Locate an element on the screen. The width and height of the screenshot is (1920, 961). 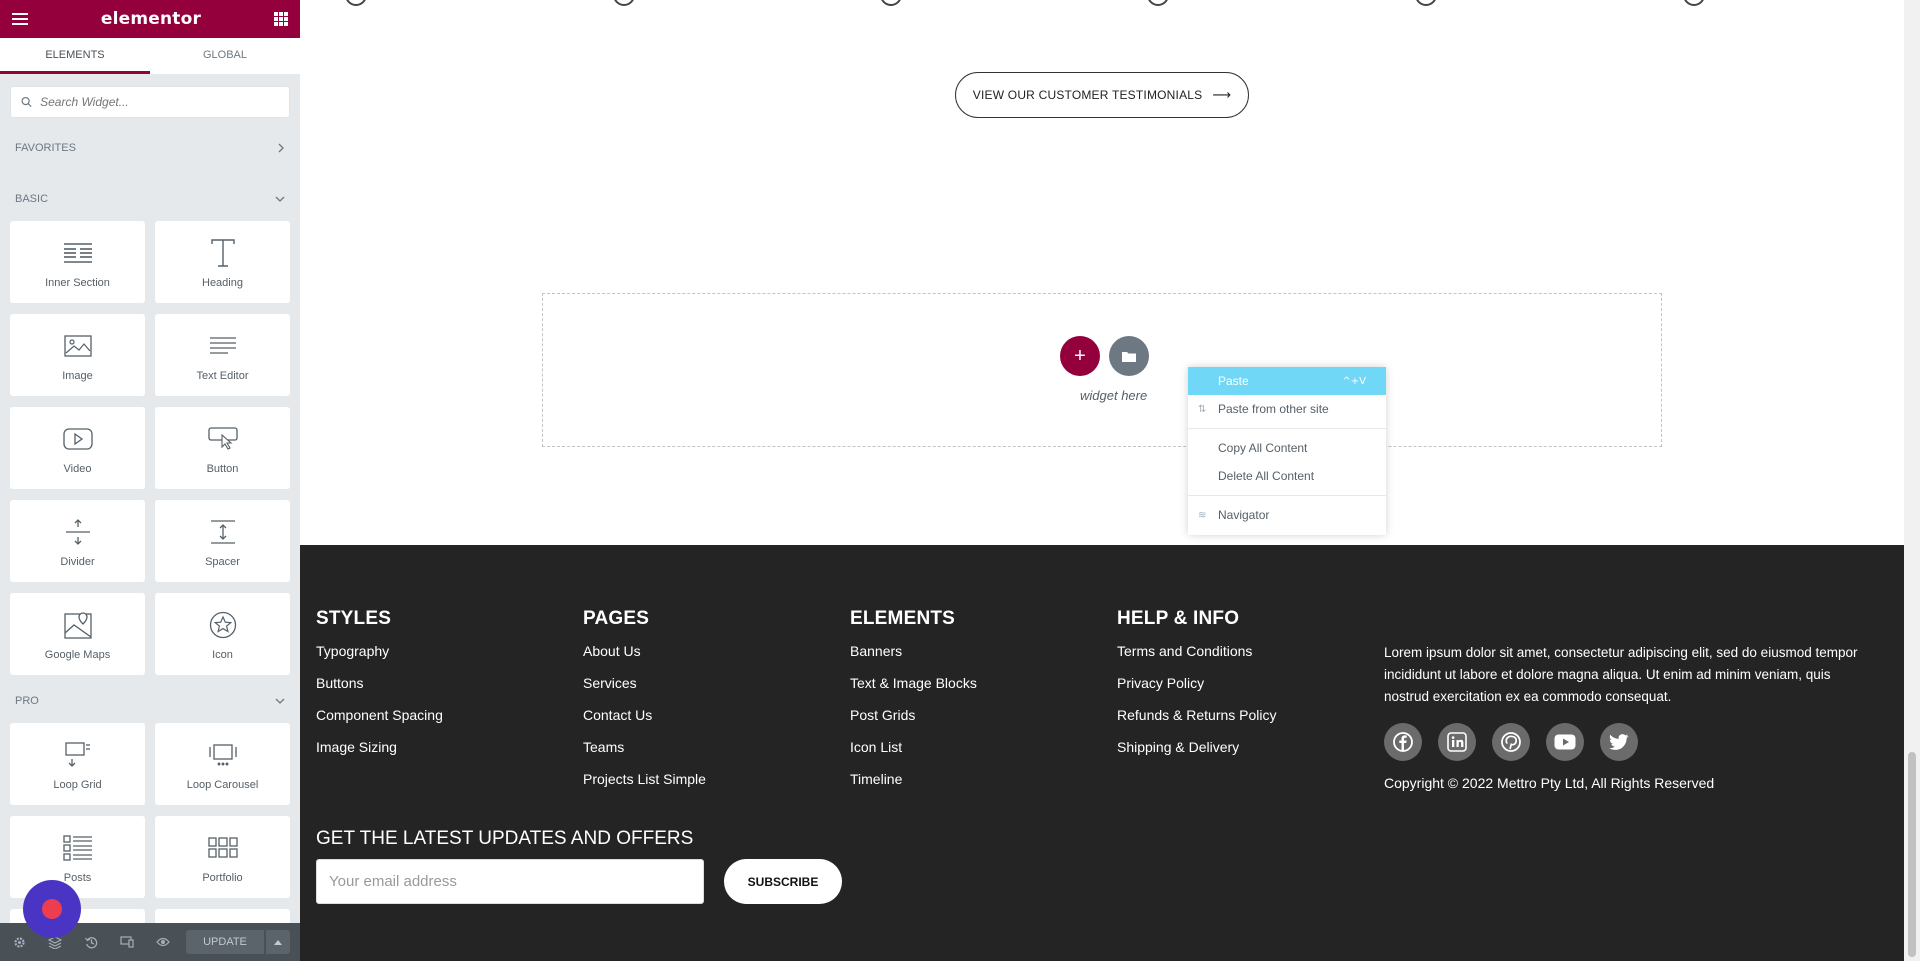
empty-section-dropzone is located at coordinates (1102, 370).